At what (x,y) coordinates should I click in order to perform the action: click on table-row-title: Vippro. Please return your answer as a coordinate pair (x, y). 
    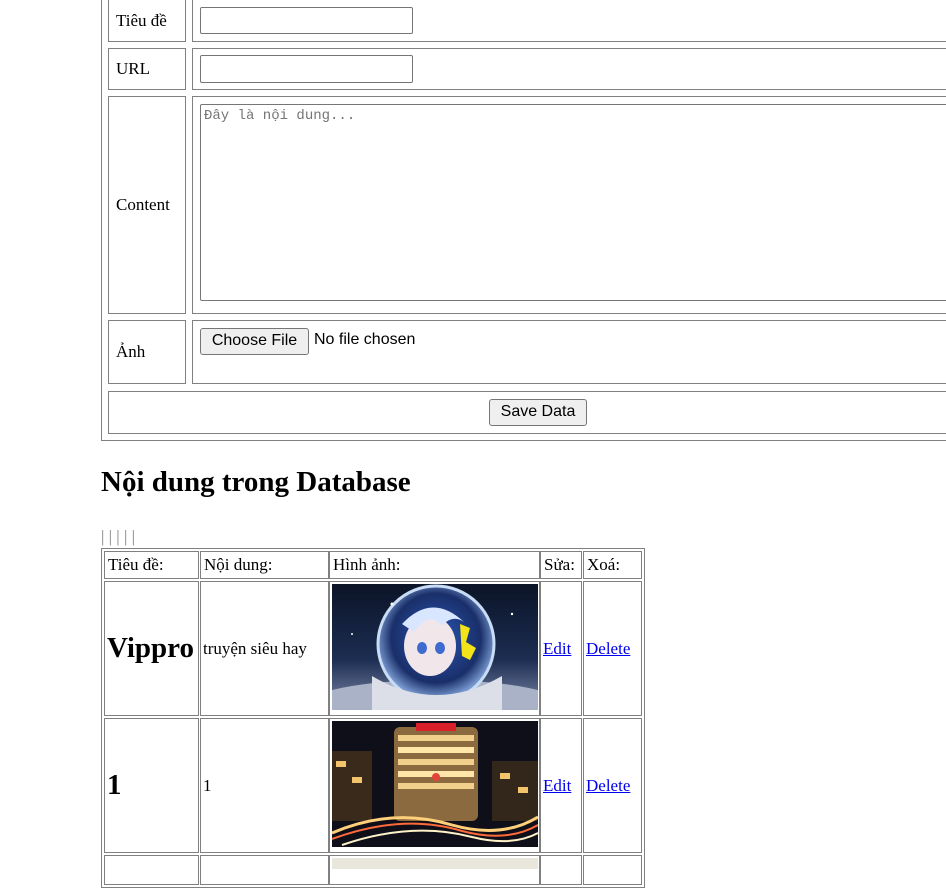
    Looking at the image, I should click on (151, 648).